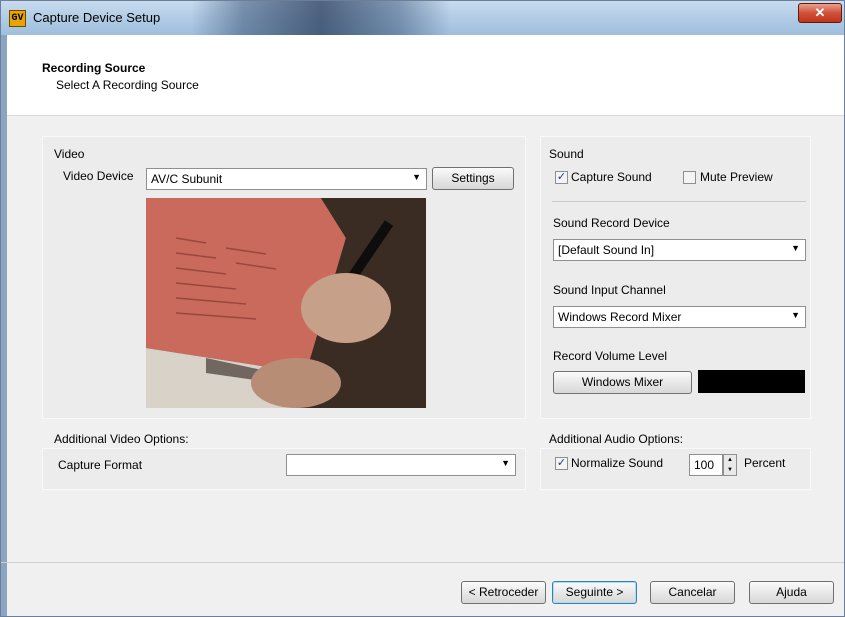 The height and width of the screenshot is (617, 845). I want to click on spin-up-icon: ▲, so click(730, 460).